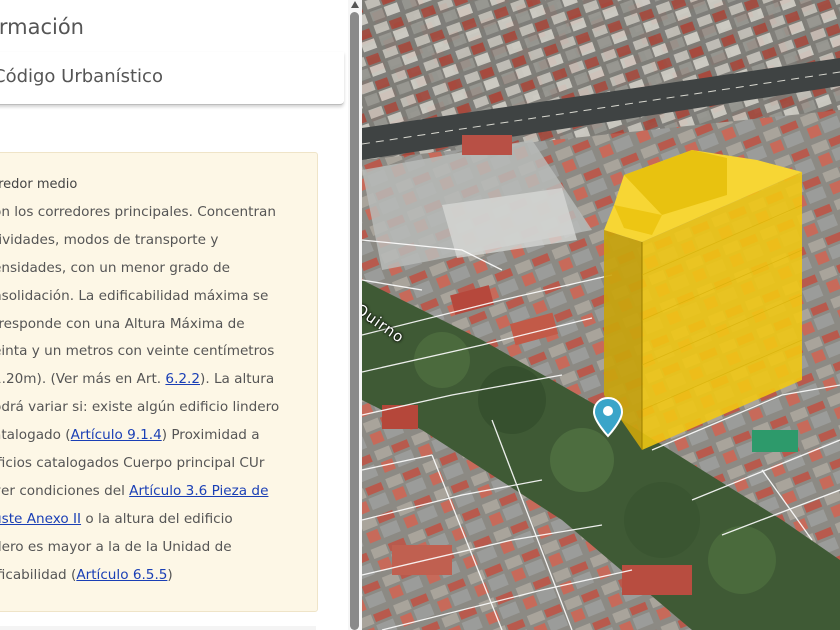 The height and width of the screenshot is (630, 840). I want to click on article-link: Artículo 9.1.4, so click(116, 435).